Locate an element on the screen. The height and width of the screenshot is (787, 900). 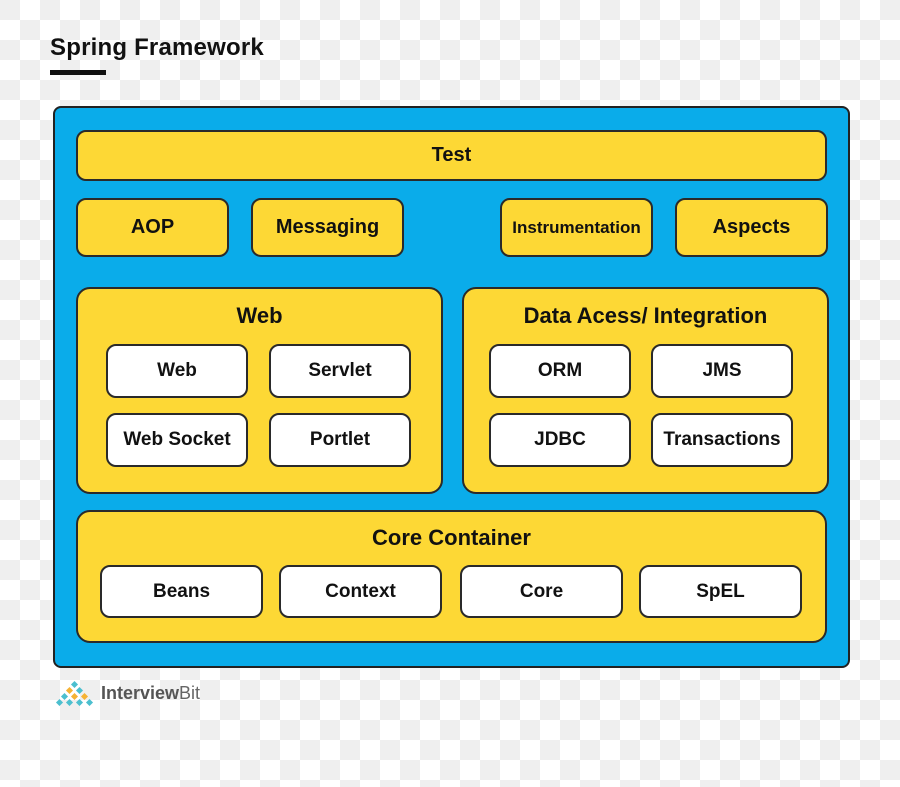
module-aspects: Aspects is located at coordinates (751, 227).